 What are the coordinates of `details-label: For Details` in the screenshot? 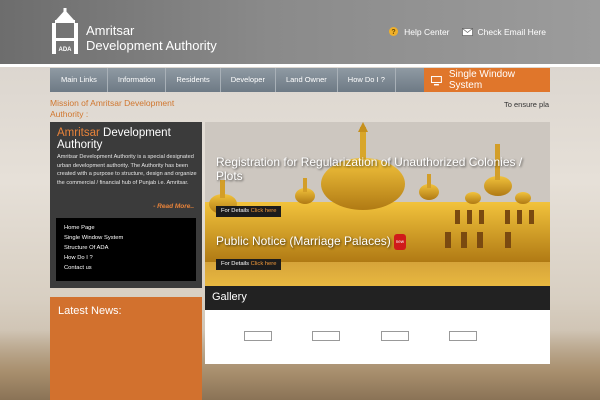 It's located at (235, 211).